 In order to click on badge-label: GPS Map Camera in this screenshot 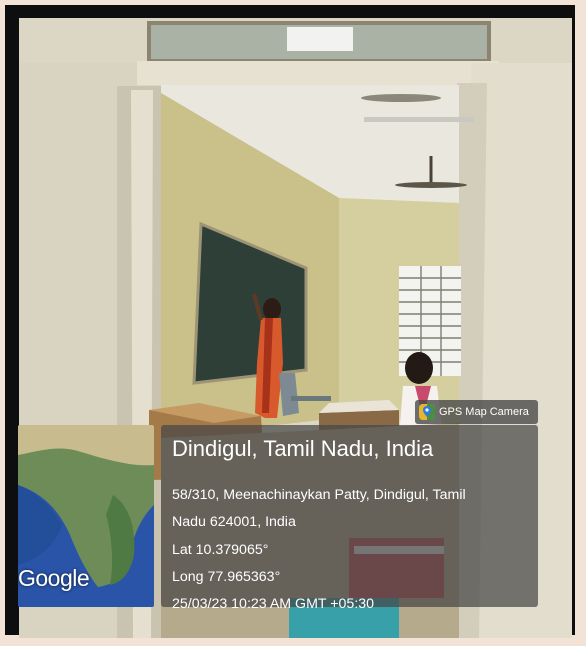, I will do `click(484, 412)`.